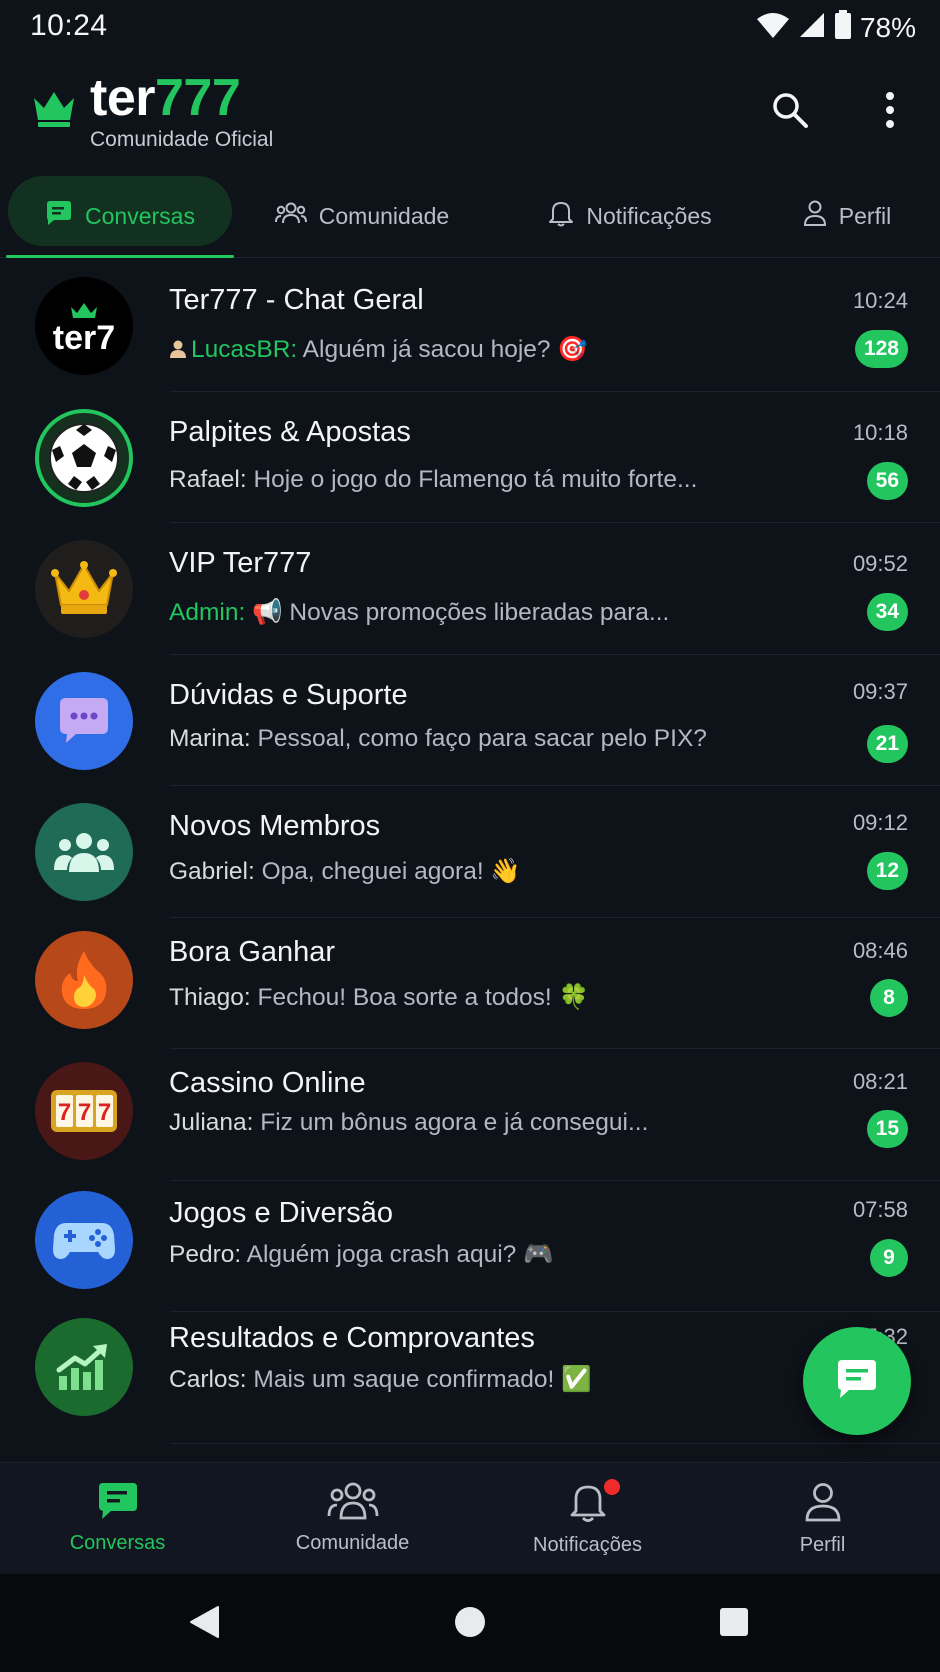  I want to click on user-icon, so click(178, 352).